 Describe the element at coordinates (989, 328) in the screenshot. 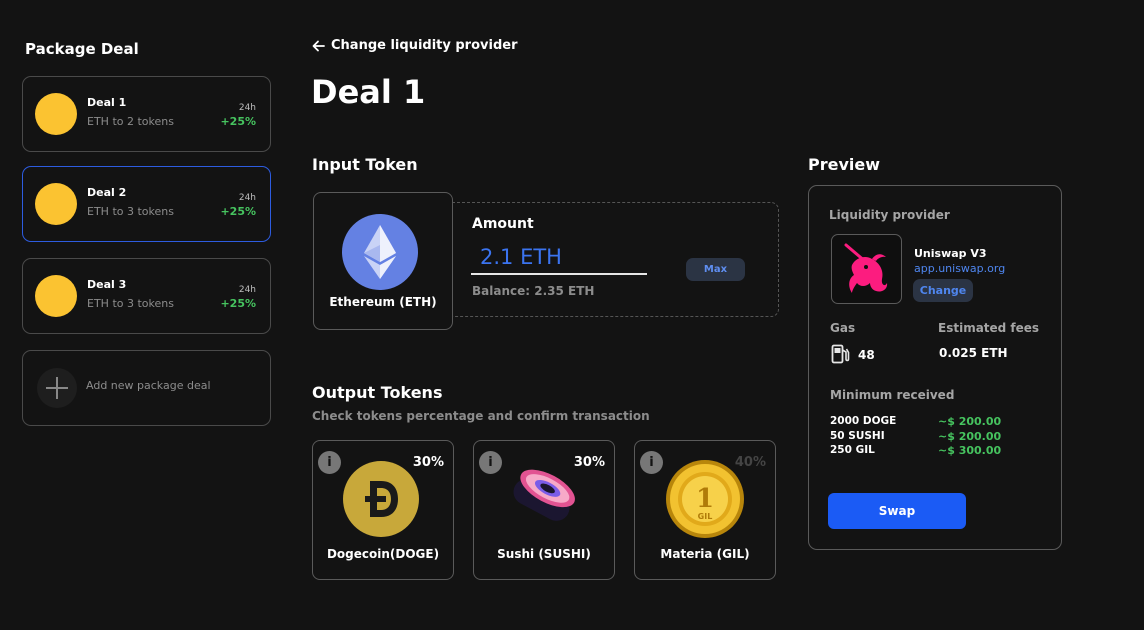

I see `estimated-fees-label: Estimated fees` at that location.